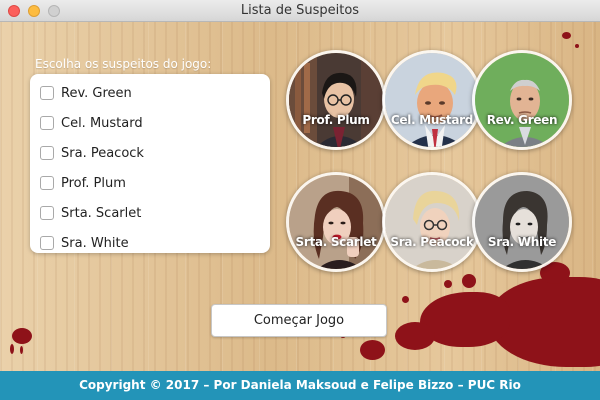 The height and width of the screenshot is (400, 600). I want to click on portrait-sra-peacock: Sra. Peacock, so click(432, 222).